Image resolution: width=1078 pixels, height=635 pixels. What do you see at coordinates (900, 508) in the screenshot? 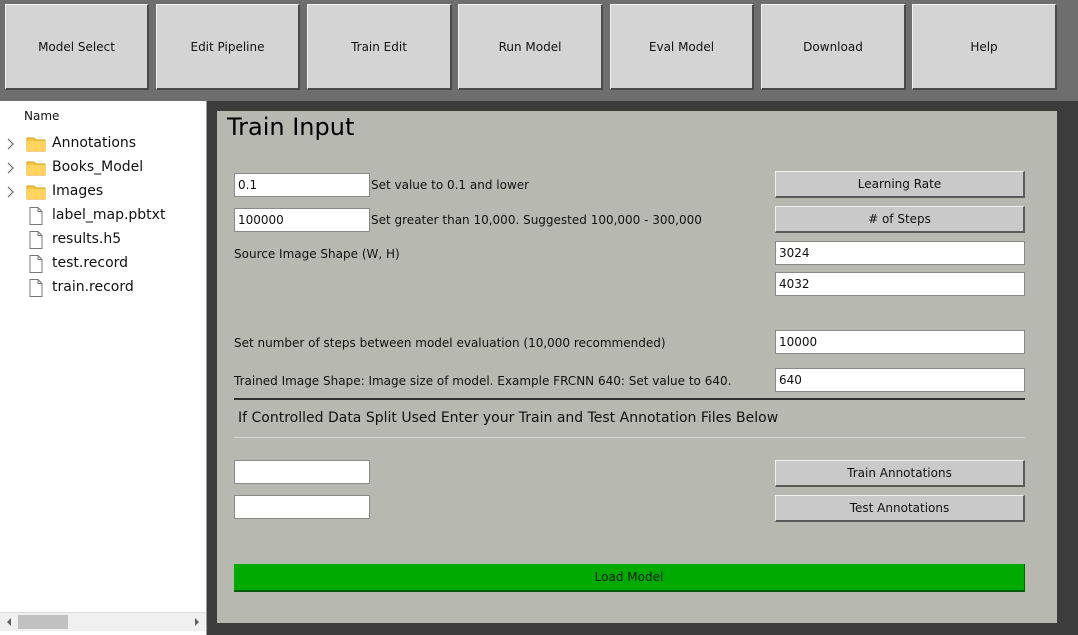
I see `test-annotations-button: Test Annotations` at bounding box center [900, 508].